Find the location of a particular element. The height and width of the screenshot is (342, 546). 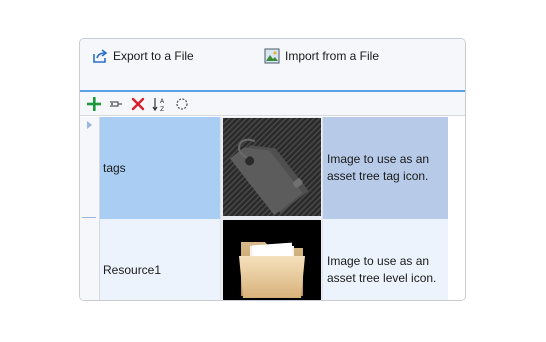

folder-icon is located at coordinates (272, 260).